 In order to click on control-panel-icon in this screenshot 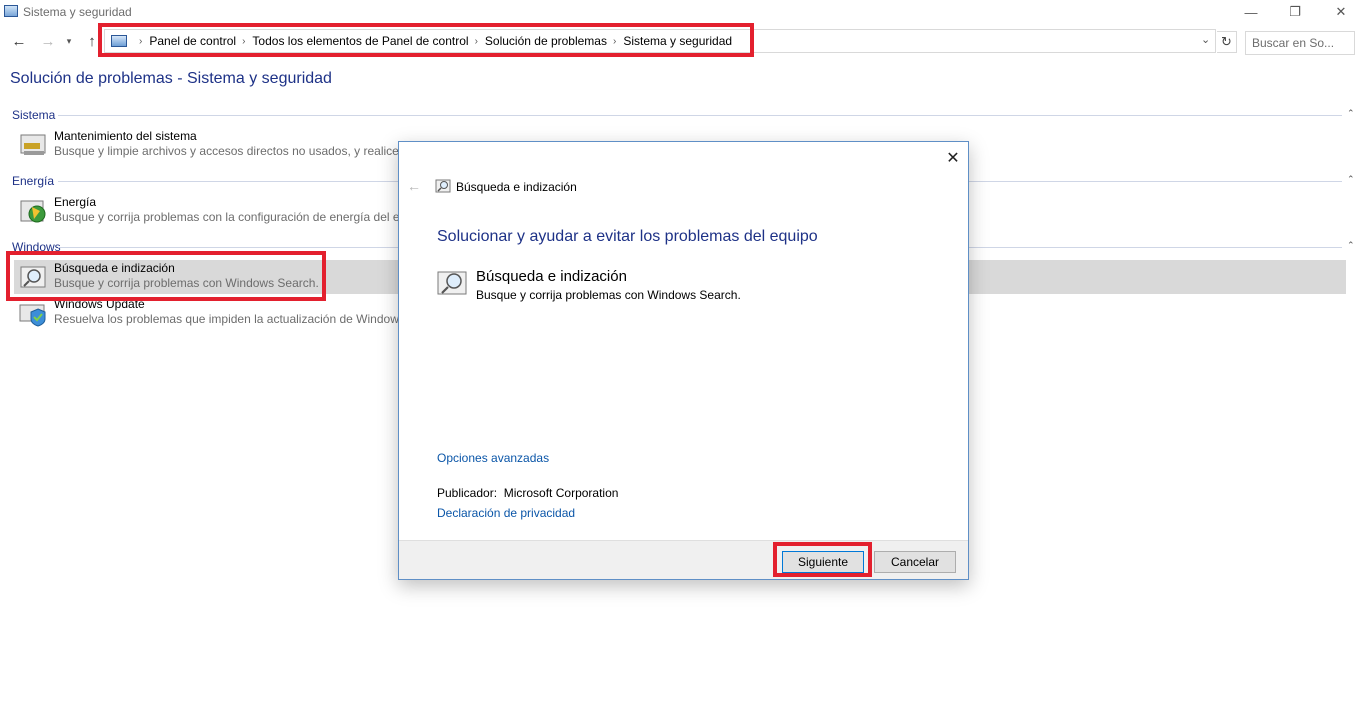, I will do `click(11, 11)`.